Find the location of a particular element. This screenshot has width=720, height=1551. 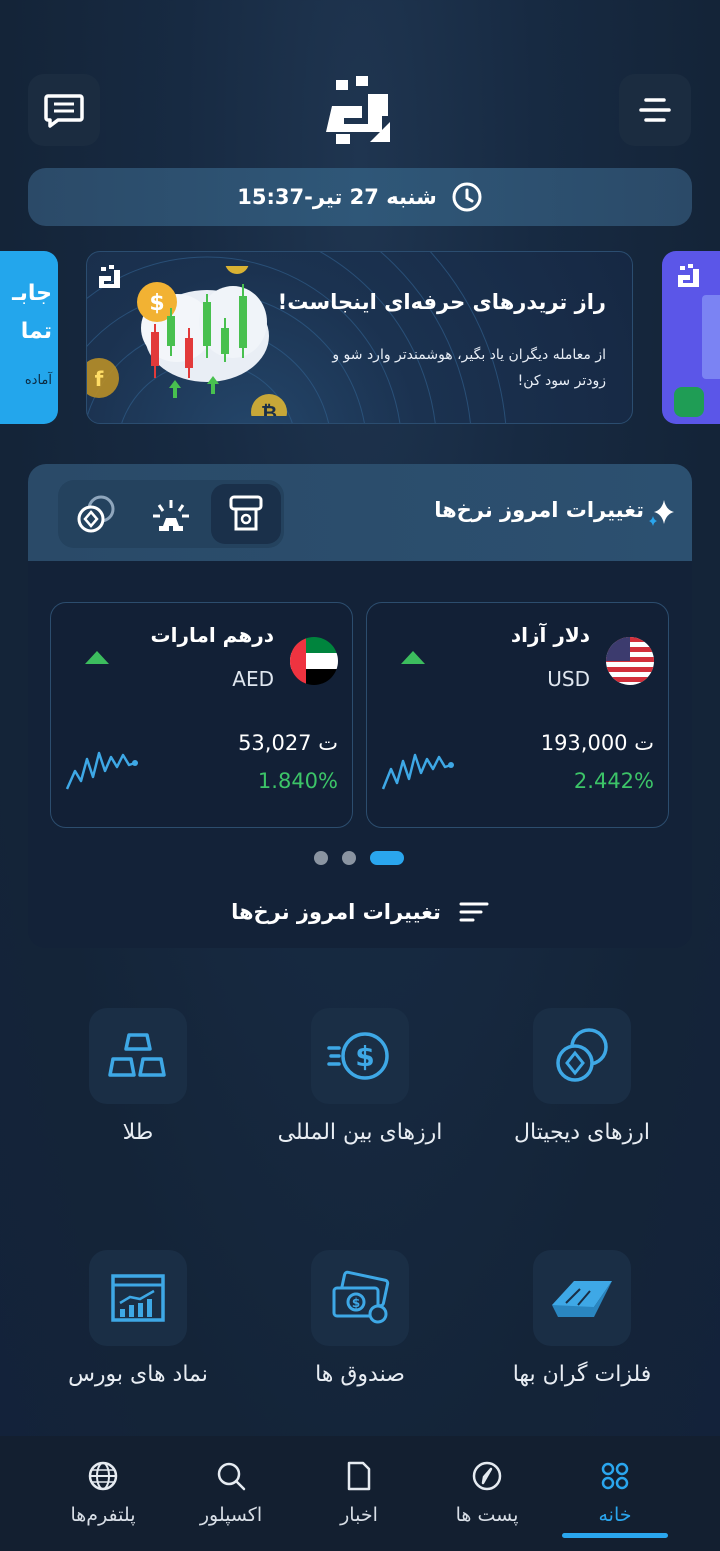

date-time-bar: شنبه 27 تیر-15:37 is located at coordinates (360, 197).